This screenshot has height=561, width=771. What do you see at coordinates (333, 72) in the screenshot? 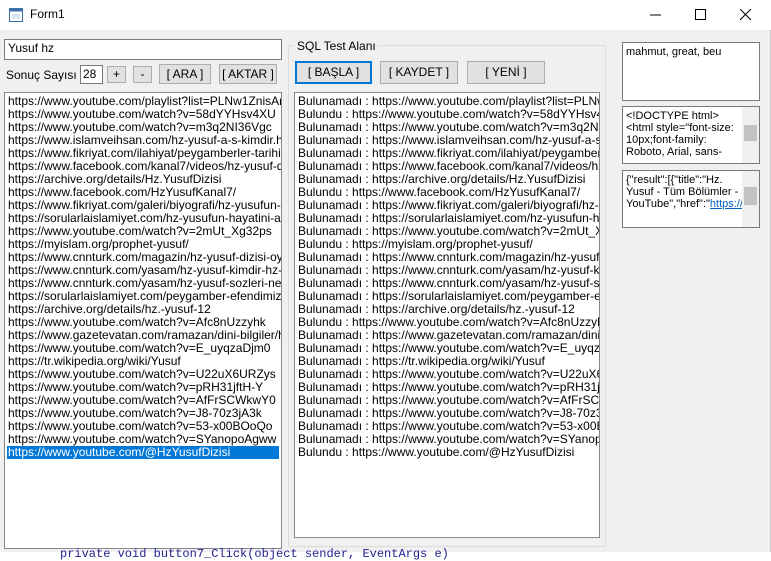
I see `start-button: [ BAŞLA ]` at bounding box center [333, 72].